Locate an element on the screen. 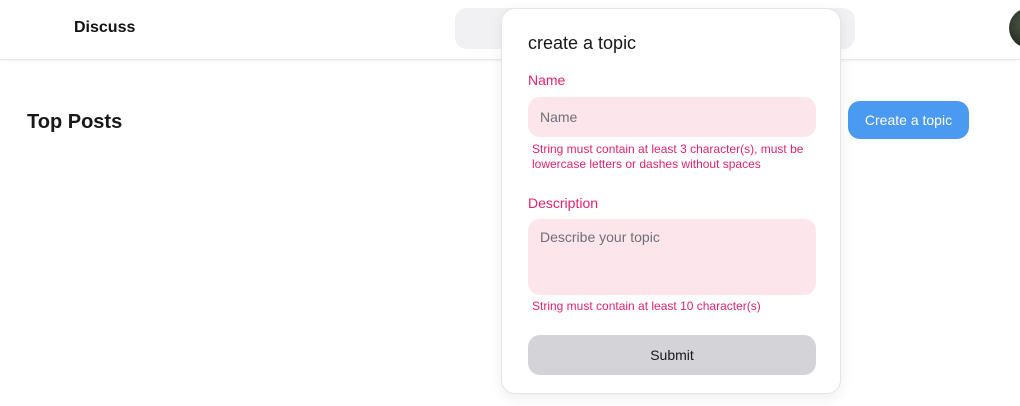 Image resolution: width=1020 pixels, height=406 pixels. page-title: Top Posts is located at coordinates (75, 122).